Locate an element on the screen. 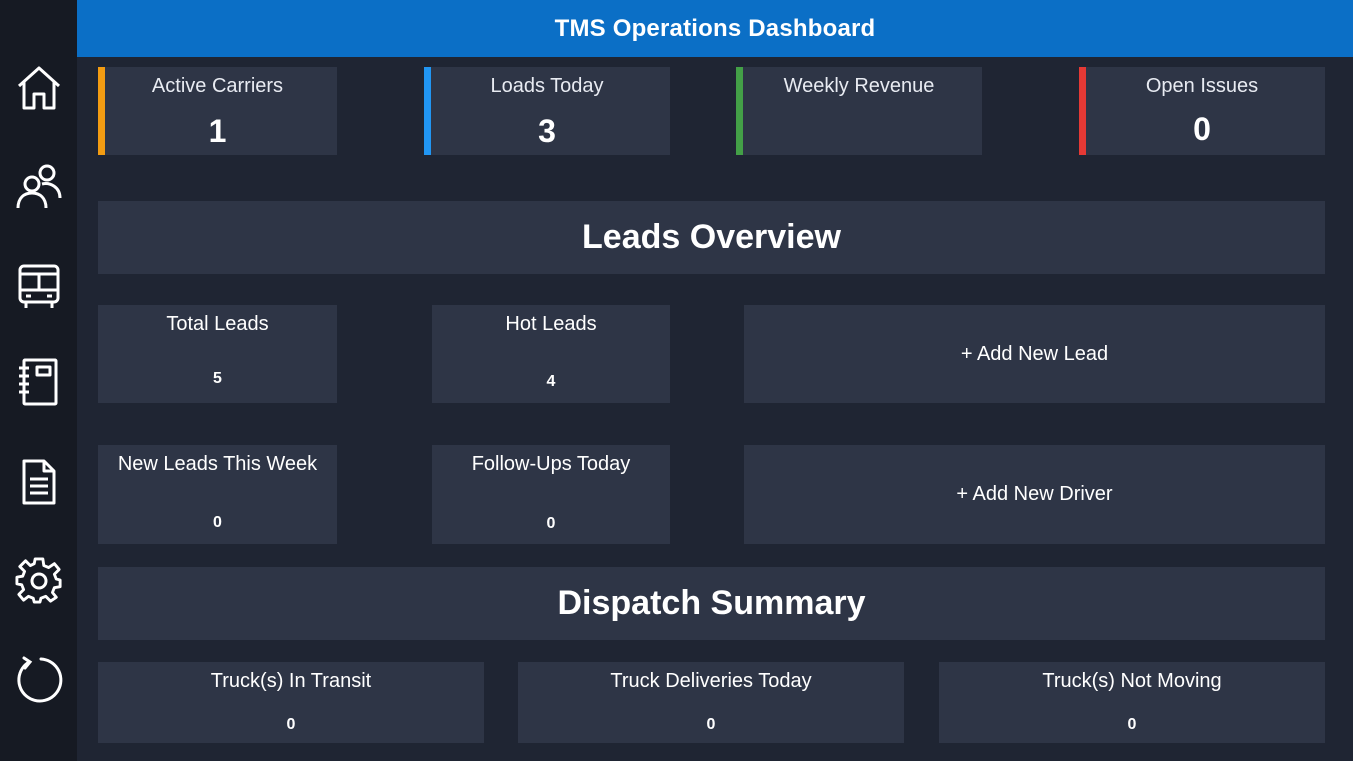  dispatch-summary-header: Dispatch Summary is located at coordinates (711, 603).